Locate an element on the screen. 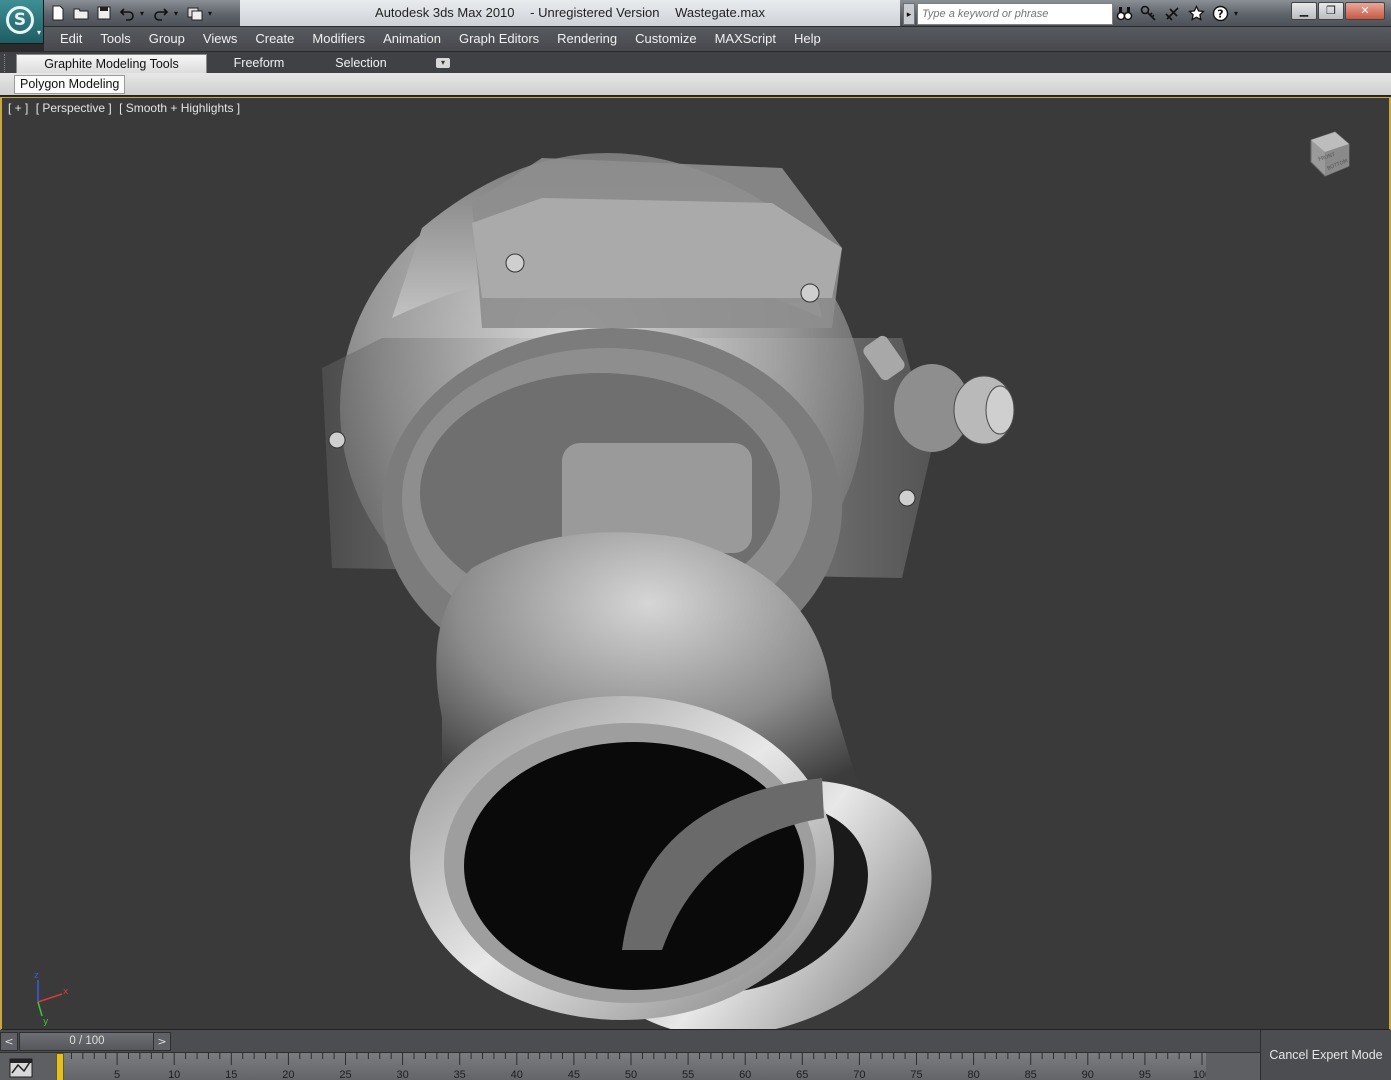 The width and height of the screenshot is (1391, 1080). chevron-right-icon: > is located at coordinates (162, 1041).